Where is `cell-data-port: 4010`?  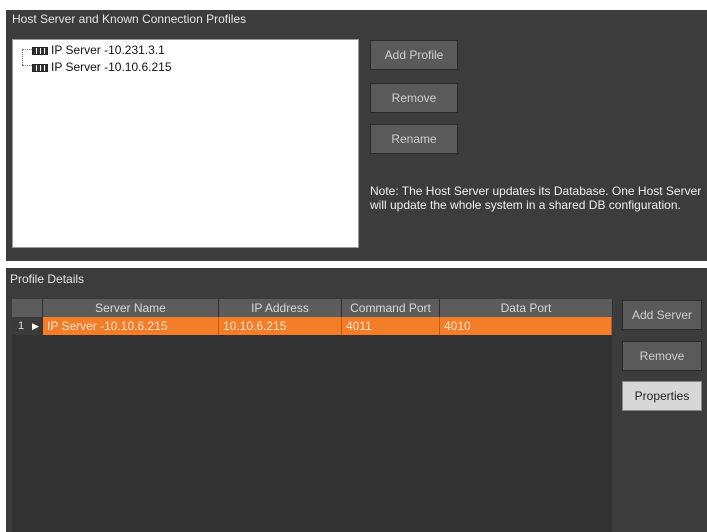
cell-data-port: 4010 is located at coordinates (526, 326).